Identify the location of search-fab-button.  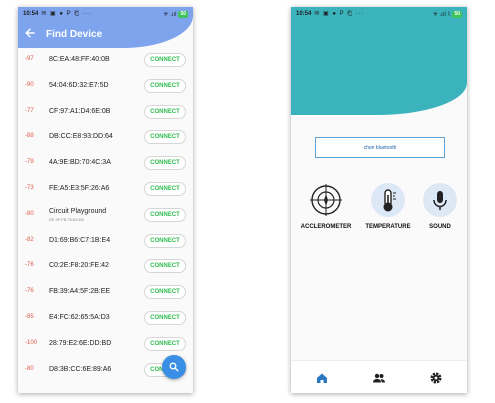
(174, 367).